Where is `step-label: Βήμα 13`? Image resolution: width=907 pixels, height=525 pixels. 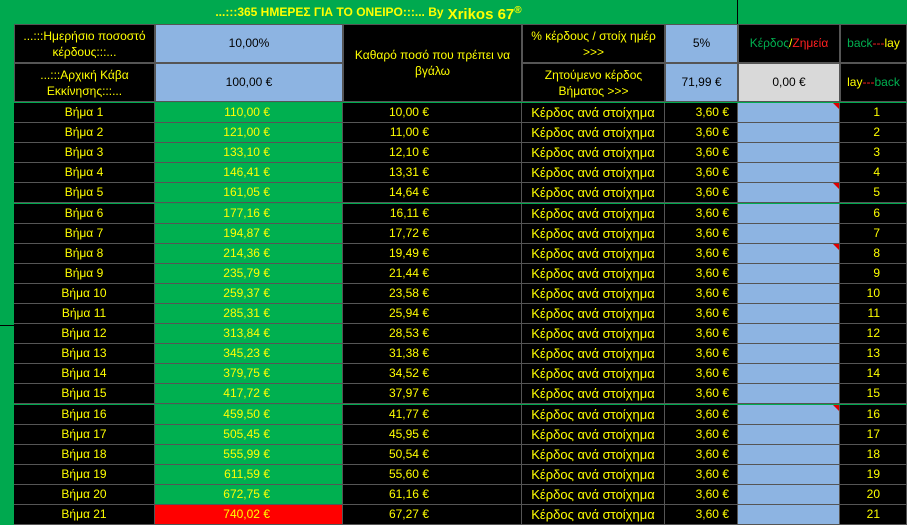 step-label: Βήμα 13 is located at coordinates (84, 354).